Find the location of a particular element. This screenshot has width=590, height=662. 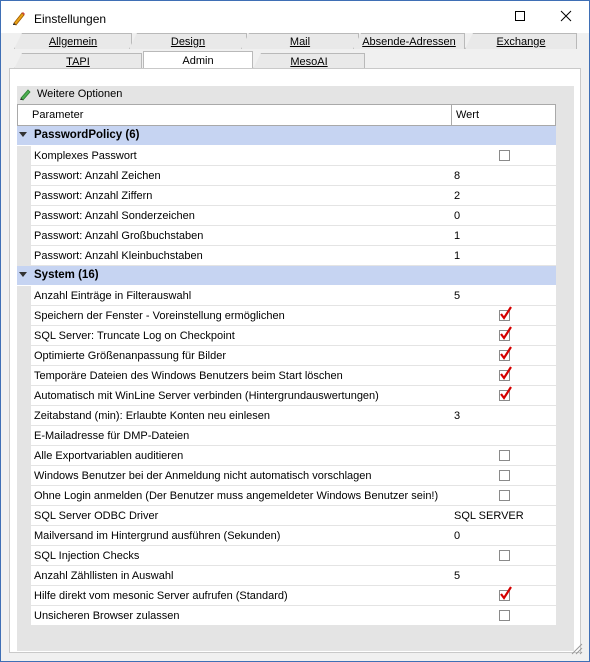

property-name: Komplexes Passwort is located at coordinates (85, 156).